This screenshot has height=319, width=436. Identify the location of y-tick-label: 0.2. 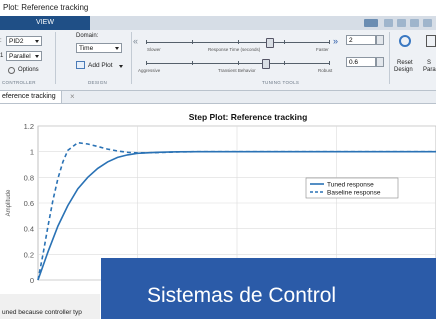
(29, 254).